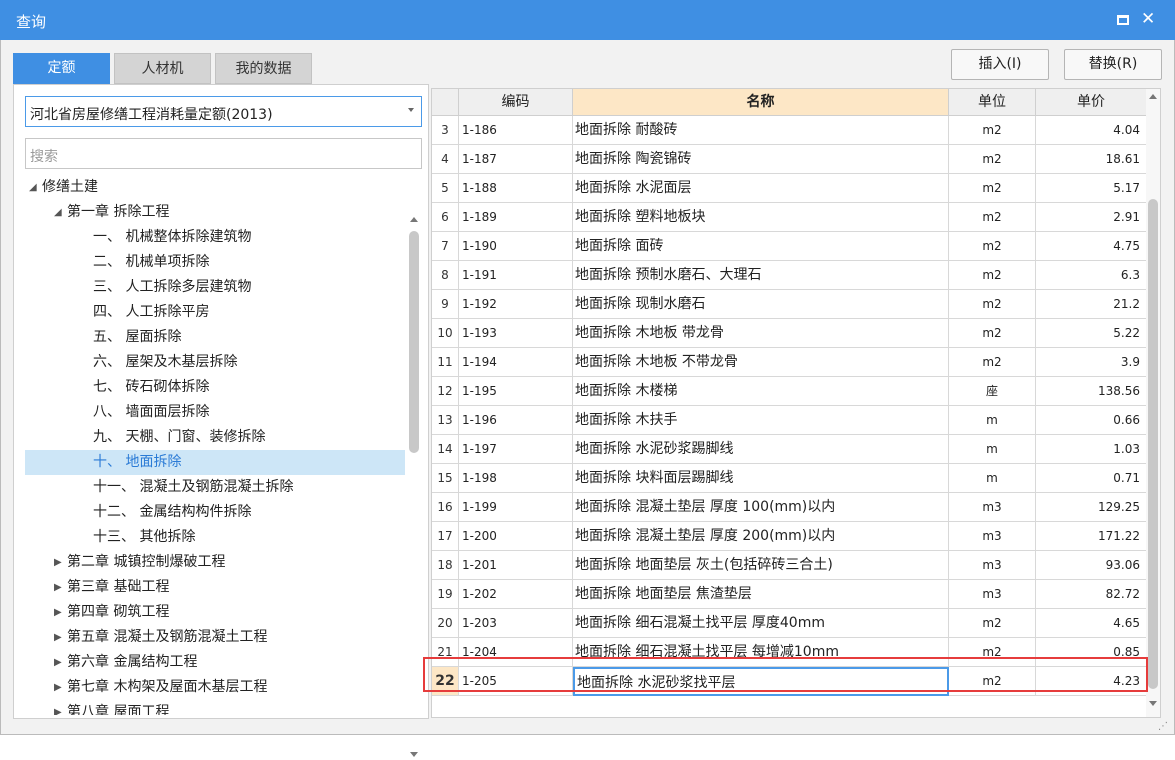 The width and height of the screenshot is (1175, 760). I want to click on chevron-down-icon, so click(411, 110).